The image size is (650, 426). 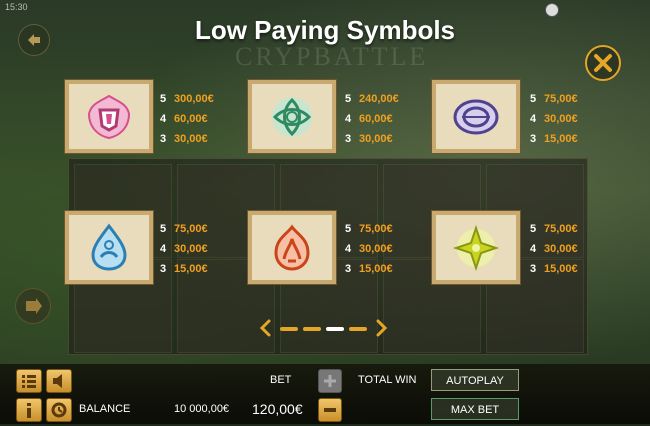 I want to click on paytable-pink-crest: 5 300,00€ 4 60,00€ 3 30,00€, so click(x=195, y=119).